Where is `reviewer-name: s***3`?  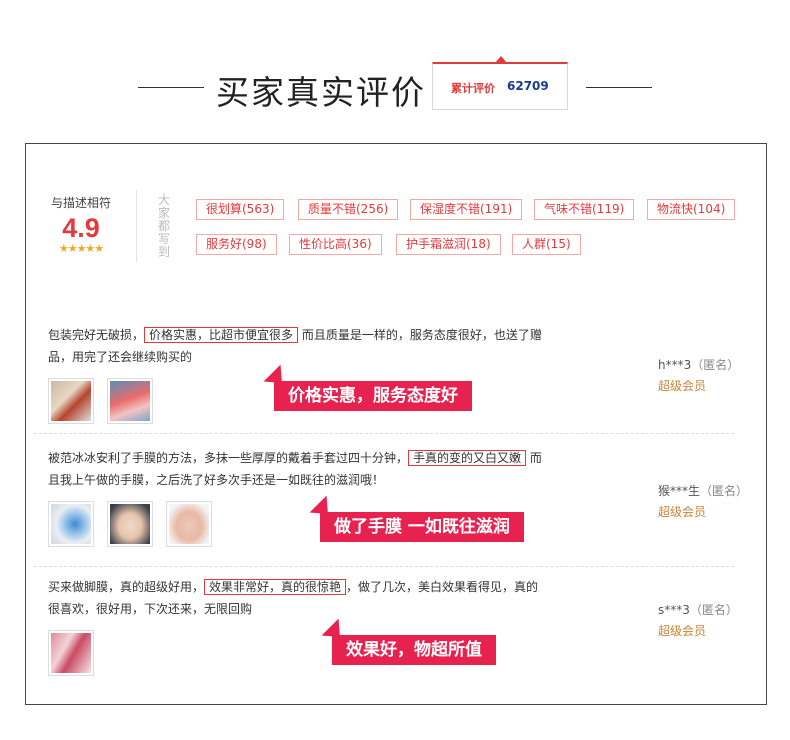 reviewer-name: s***3 is located at coordinates (674, 610).